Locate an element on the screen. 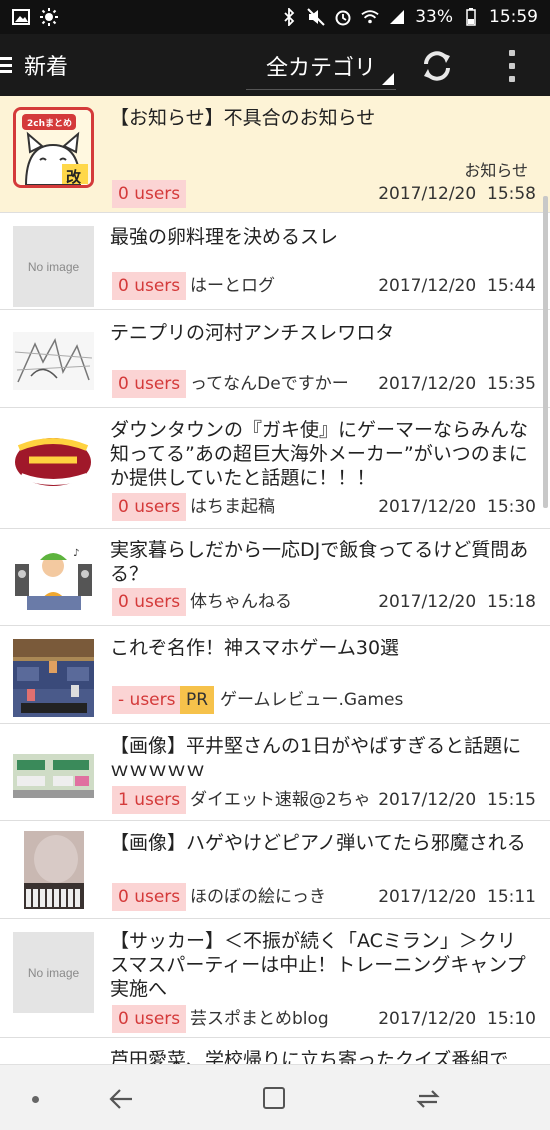 Image resolution: width=550 pixels, height=1130 pixels. article-date: 2017/12/20 15:11 is located at coordinates (457, 897).